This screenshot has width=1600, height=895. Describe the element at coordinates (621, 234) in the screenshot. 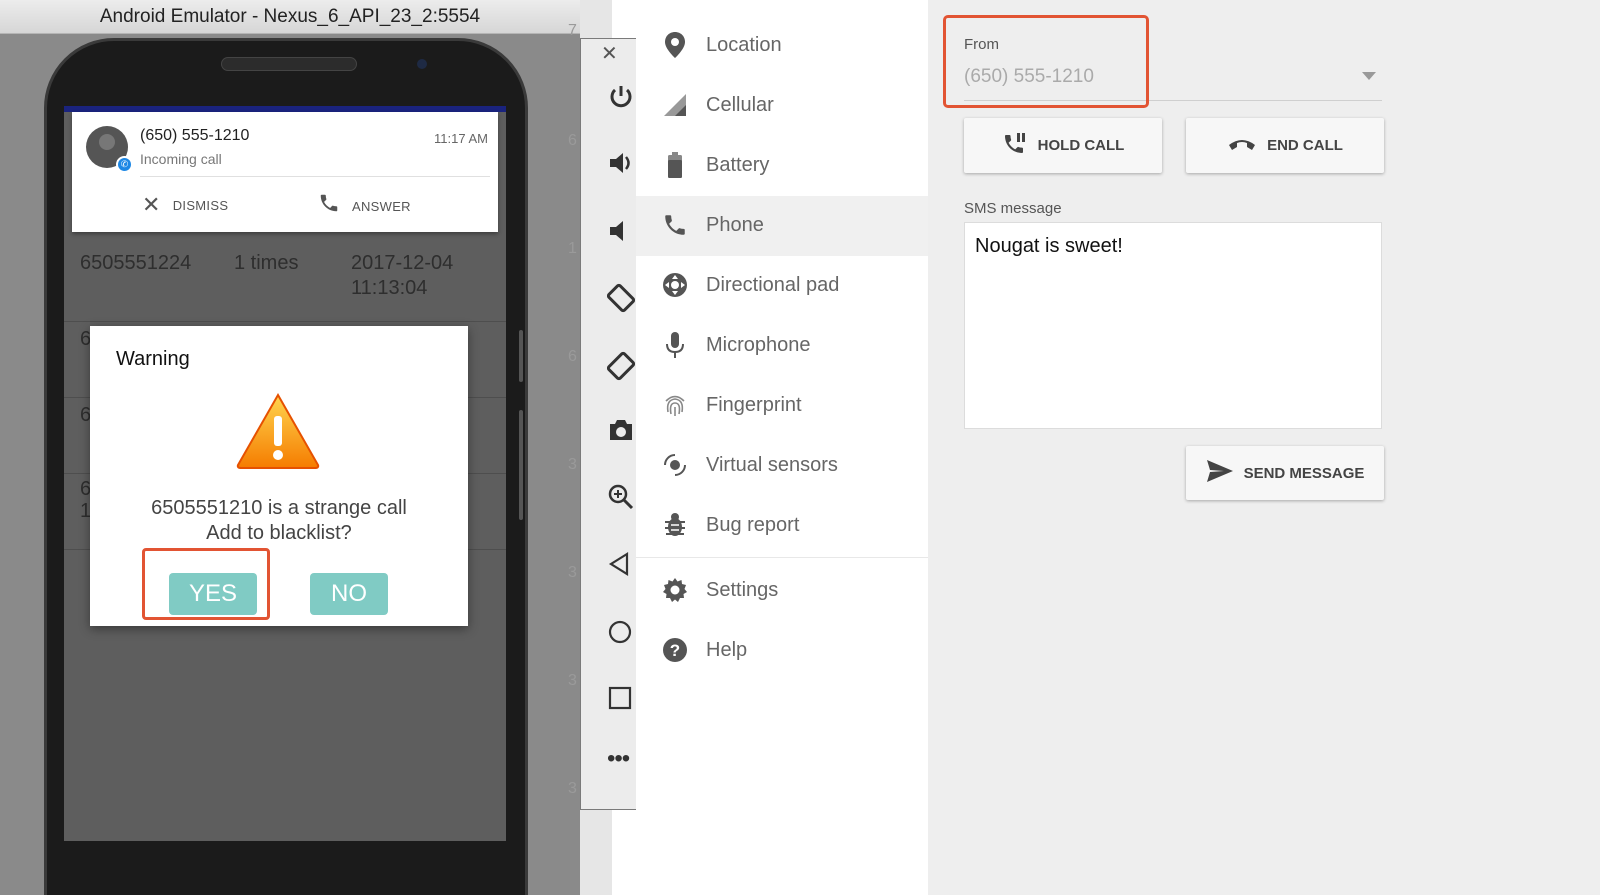

I see `volume-down-icon` at that location.